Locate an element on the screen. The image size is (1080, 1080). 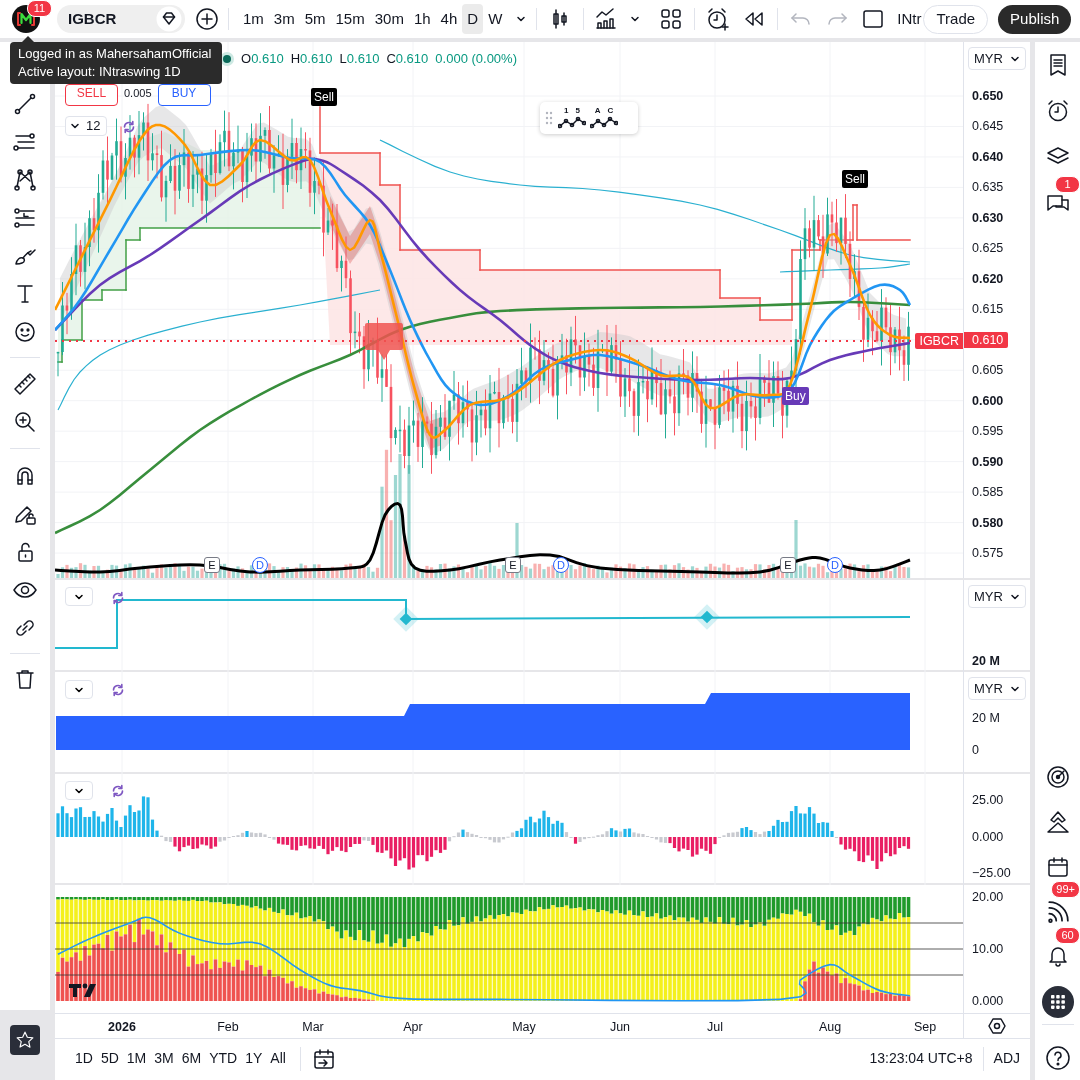
axis-label: −25.00 is located at coordinates (991, 873).